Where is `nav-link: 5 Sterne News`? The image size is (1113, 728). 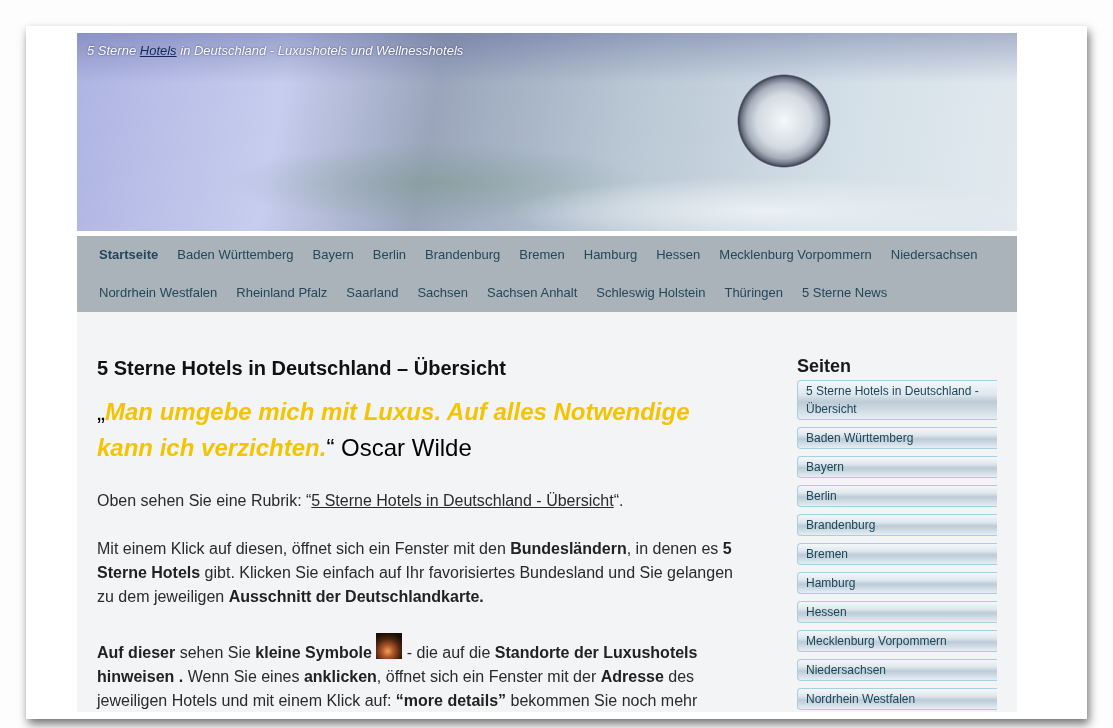
nav-link: 5 Sterne News is located at coordinates (845, 293).